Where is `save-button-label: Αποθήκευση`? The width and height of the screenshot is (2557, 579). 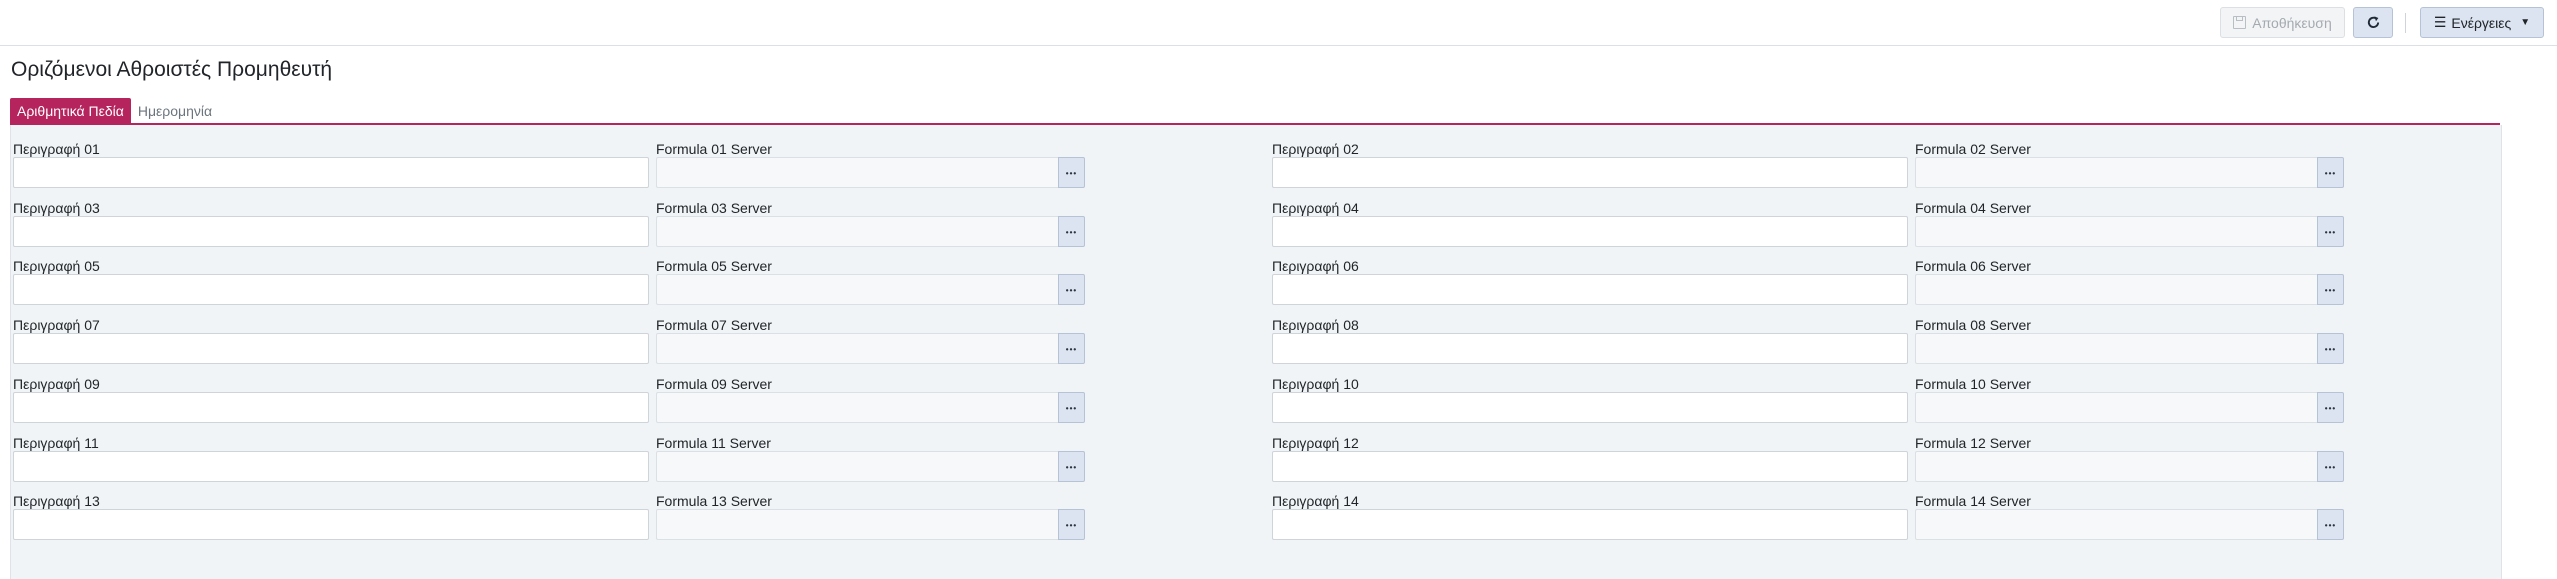 save-button-label: Αποθήκευση is located at coordinates (2292, 22).